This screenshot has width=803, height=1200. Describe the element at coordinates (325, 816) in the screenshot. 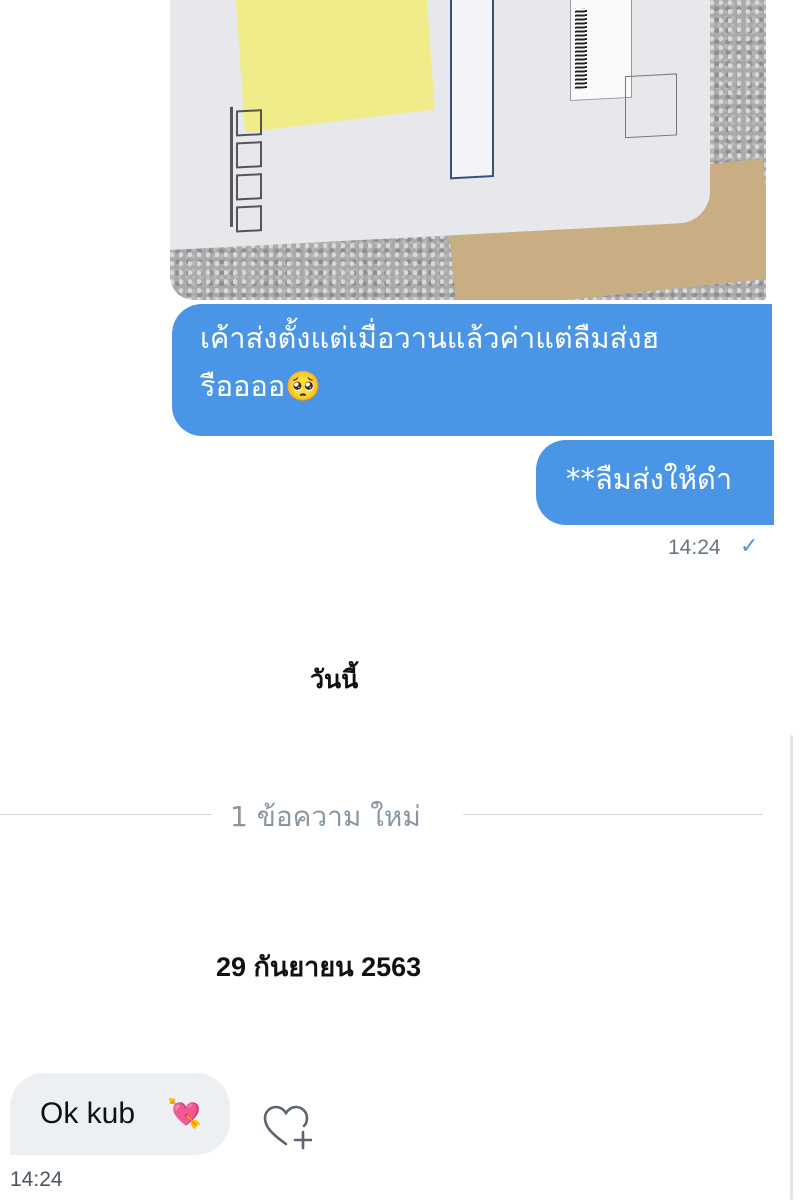

I see `new-messages-label: 1 ข้อความ ใหม่` at that location.